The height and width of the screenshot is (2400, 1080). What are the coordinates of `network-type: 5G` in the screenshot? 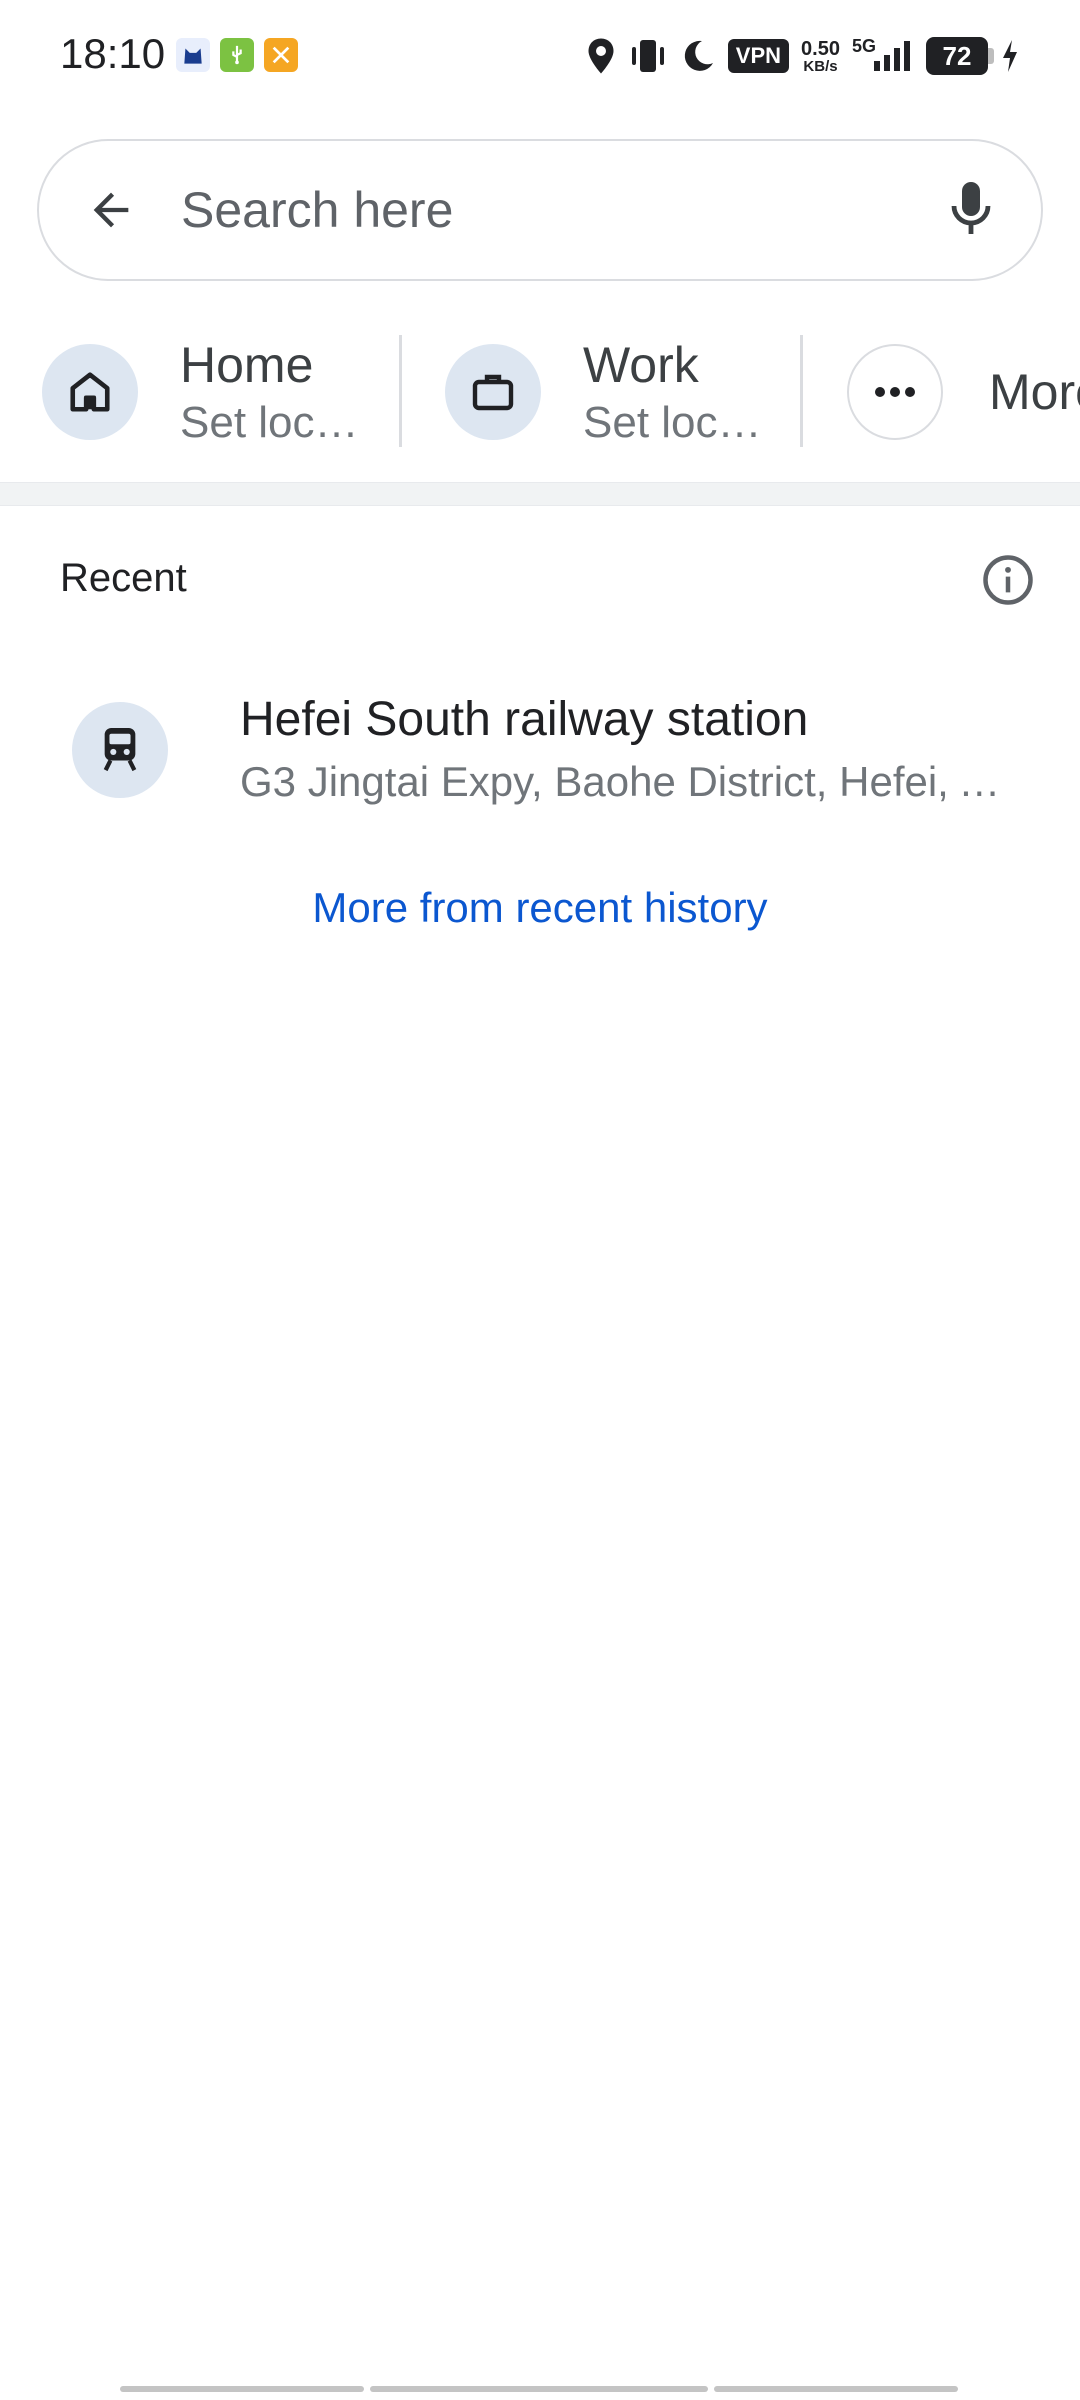 It's located at (863, 45).